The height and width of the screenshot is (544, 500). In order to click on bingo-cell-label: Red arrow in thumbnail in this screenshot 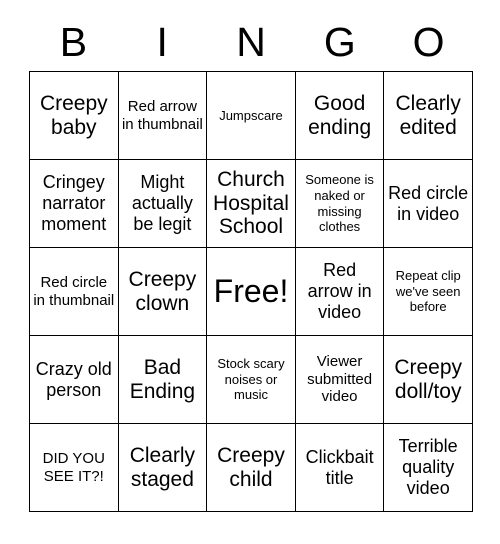, I will do `click(162, 115)`.